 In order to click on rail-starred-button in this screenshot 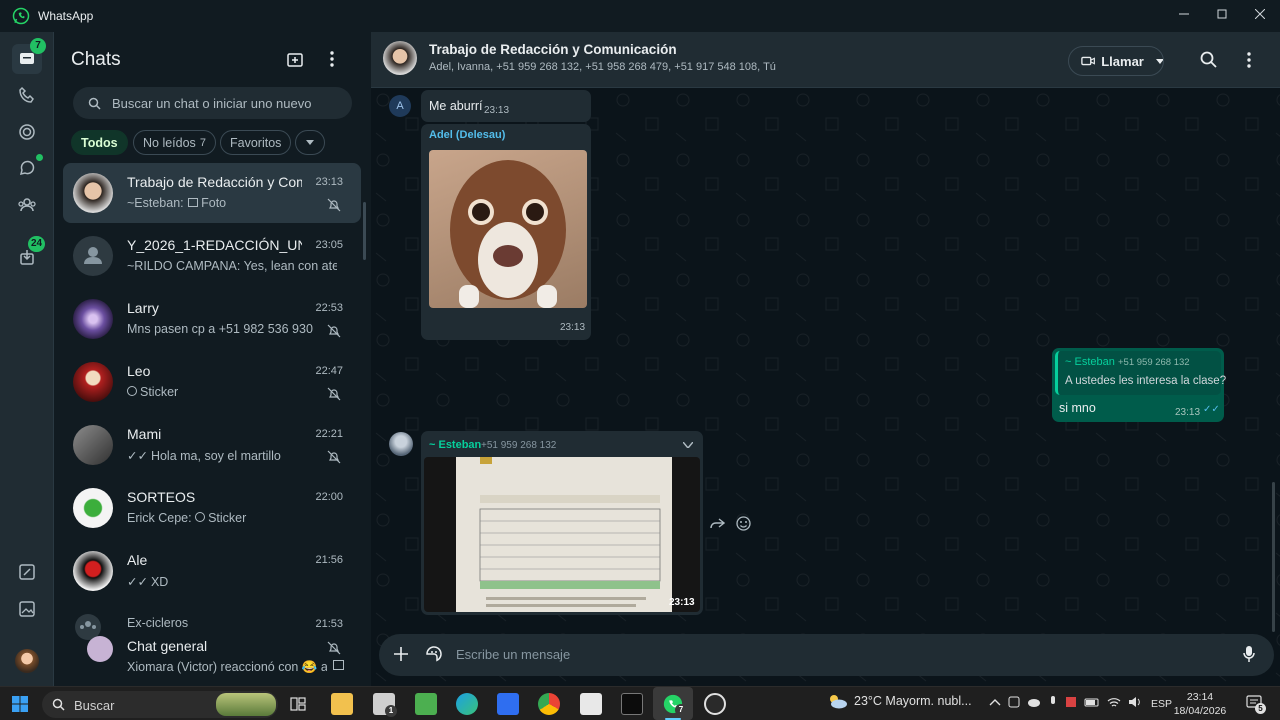, I will do `click(27, 572)`.